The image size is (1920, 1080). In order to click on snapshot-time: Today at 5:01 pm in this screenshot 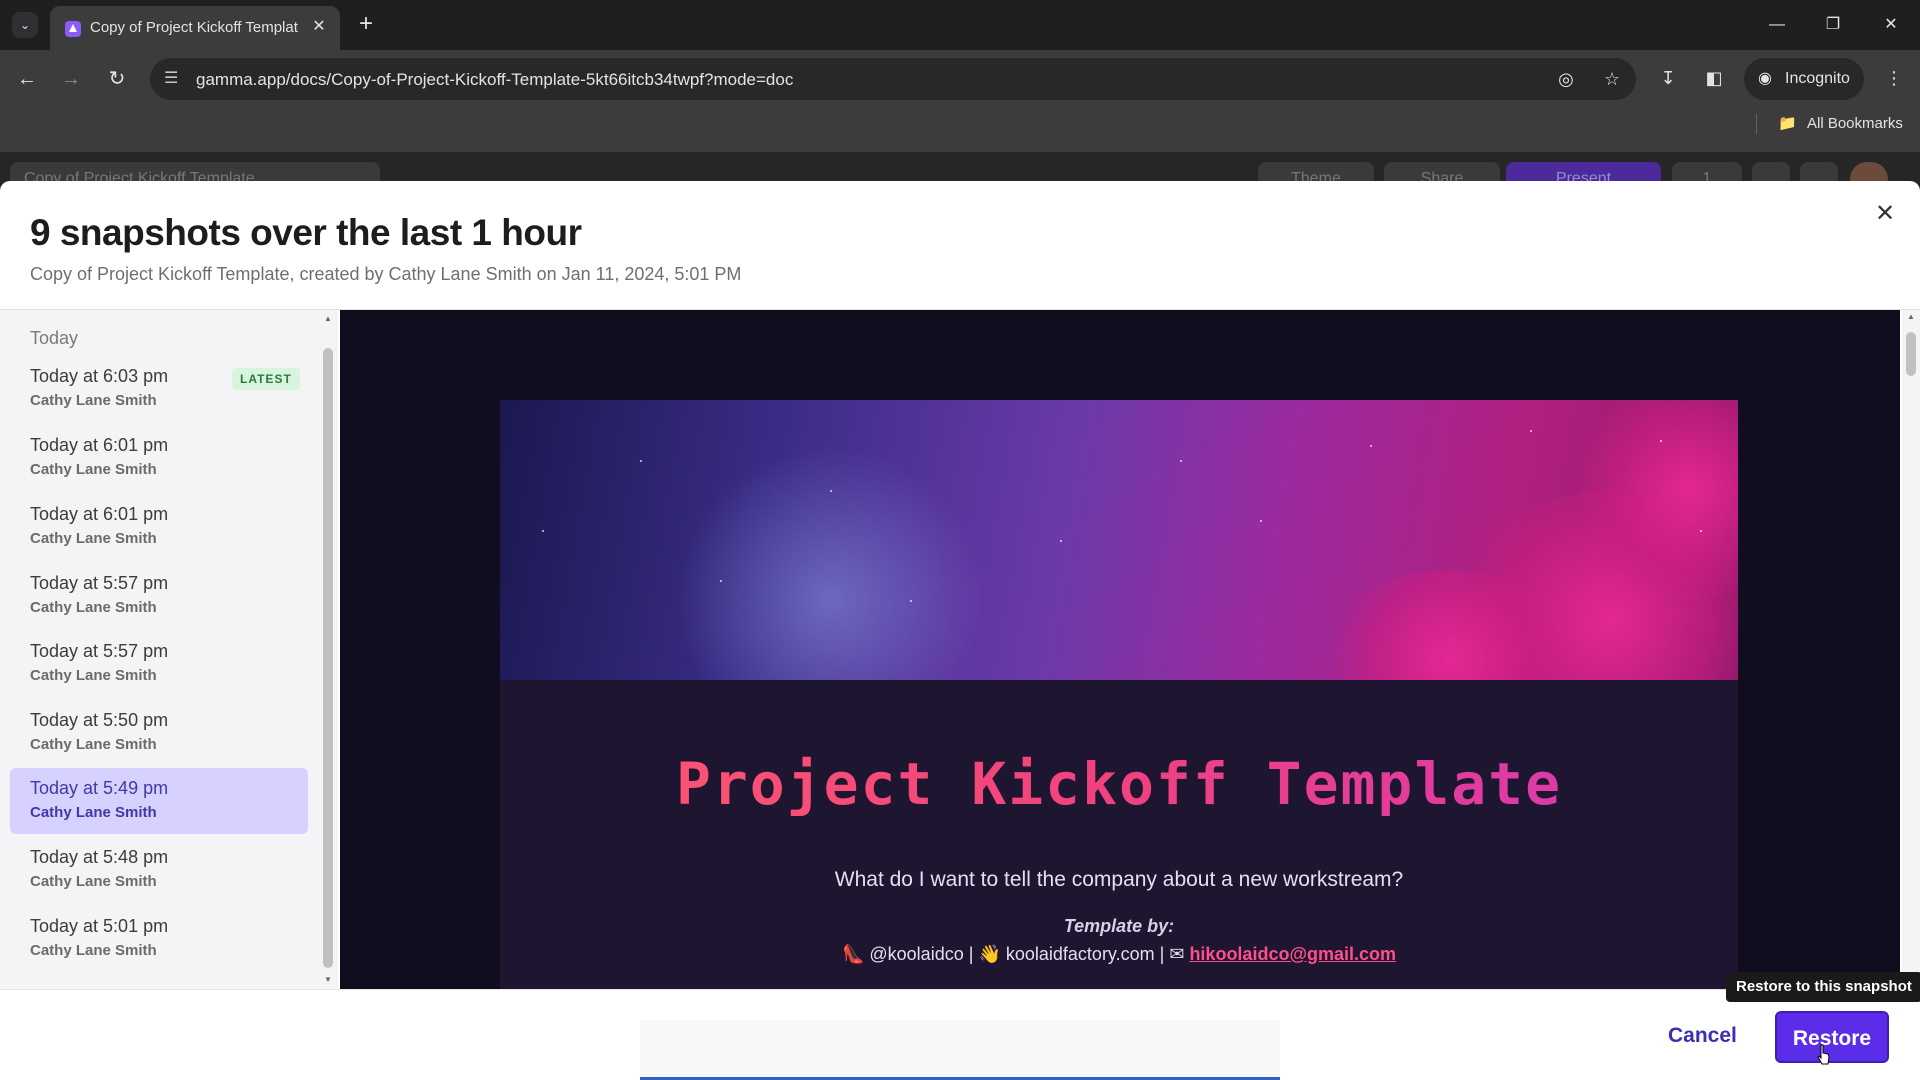, I will do `click(99, 926)`.